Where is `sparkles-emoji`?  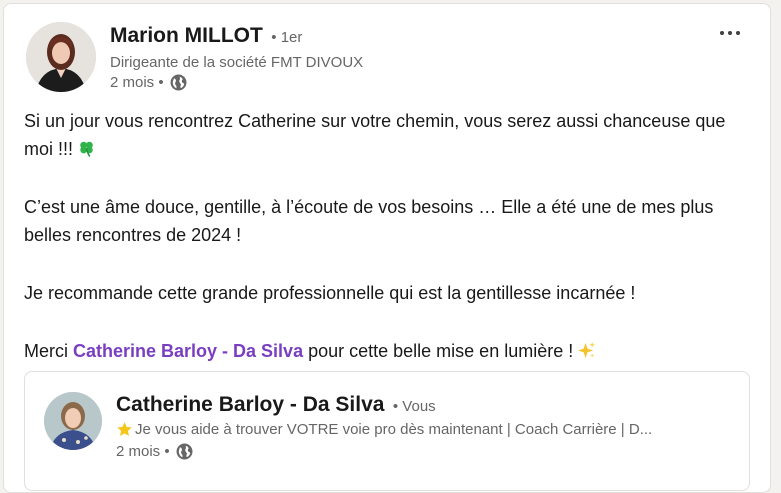
sparkles-emoji is located at coordinates (587, 350).